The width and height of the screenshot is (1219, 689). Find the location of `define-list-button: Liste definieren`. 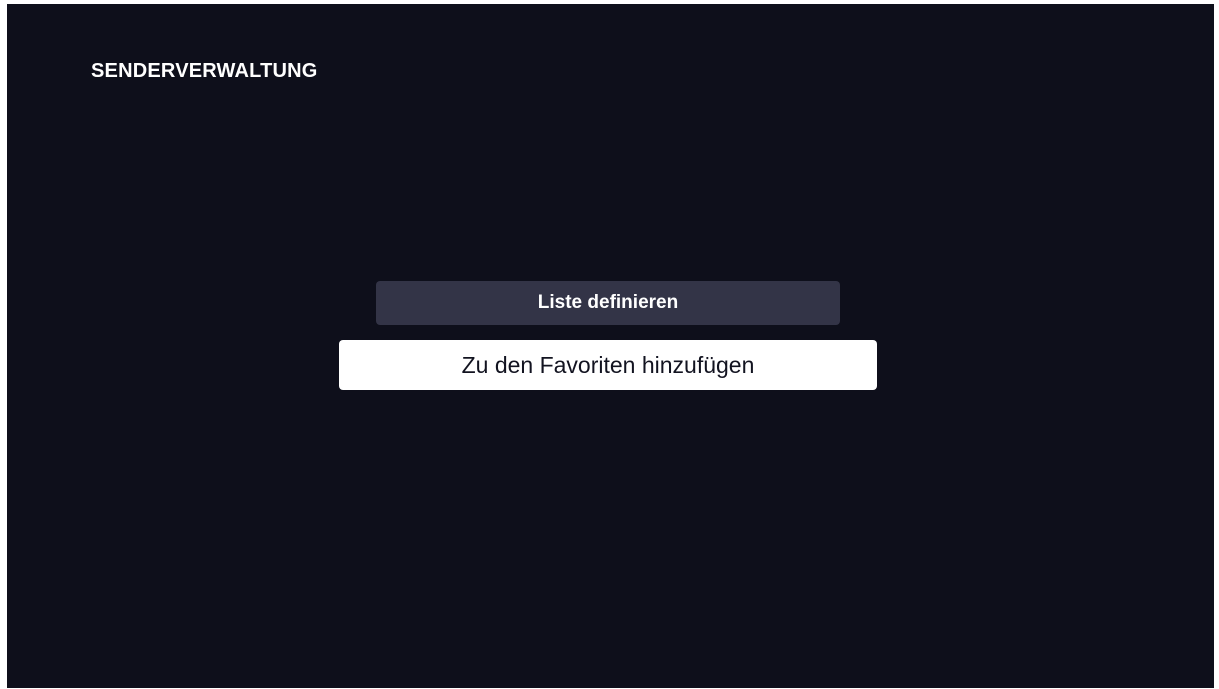

define-list-button: Liste definieren is located at coordinates (608, 303).